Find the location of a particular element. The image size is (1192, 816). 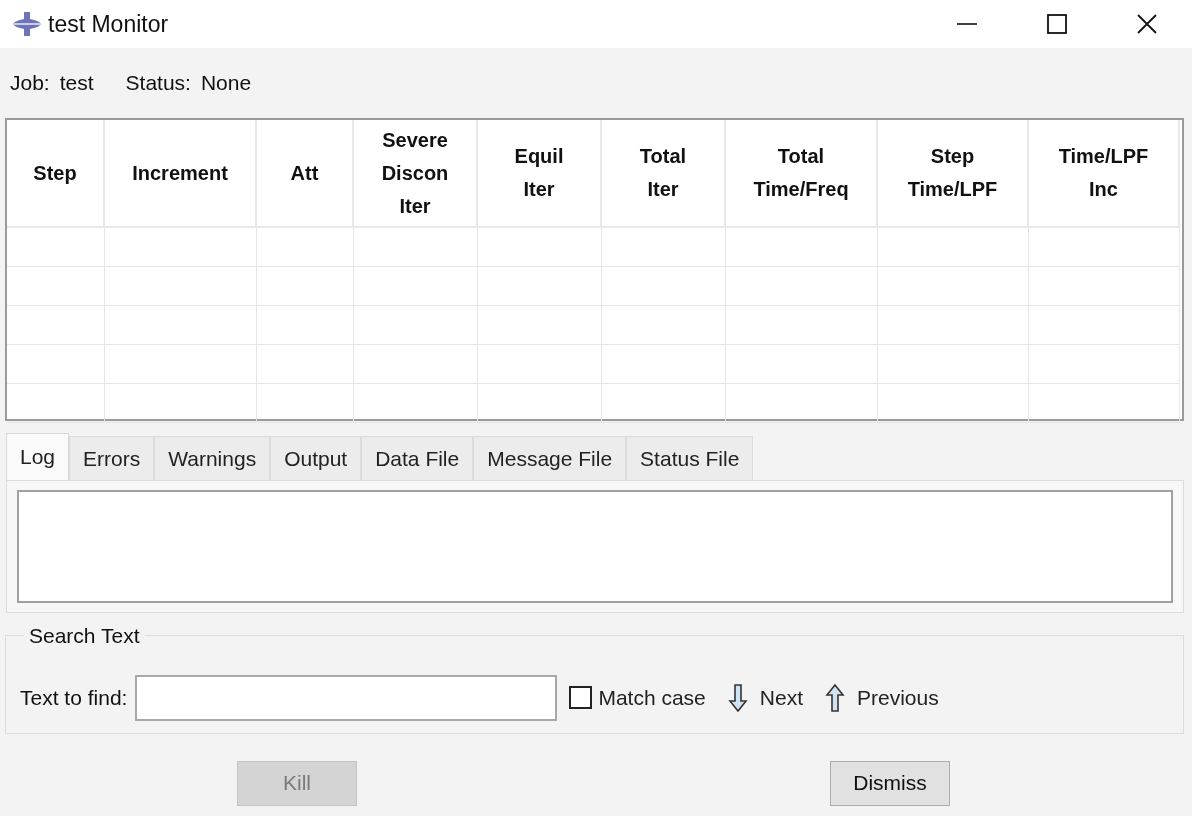

minimize-icon is located at coordinates (967, 24).